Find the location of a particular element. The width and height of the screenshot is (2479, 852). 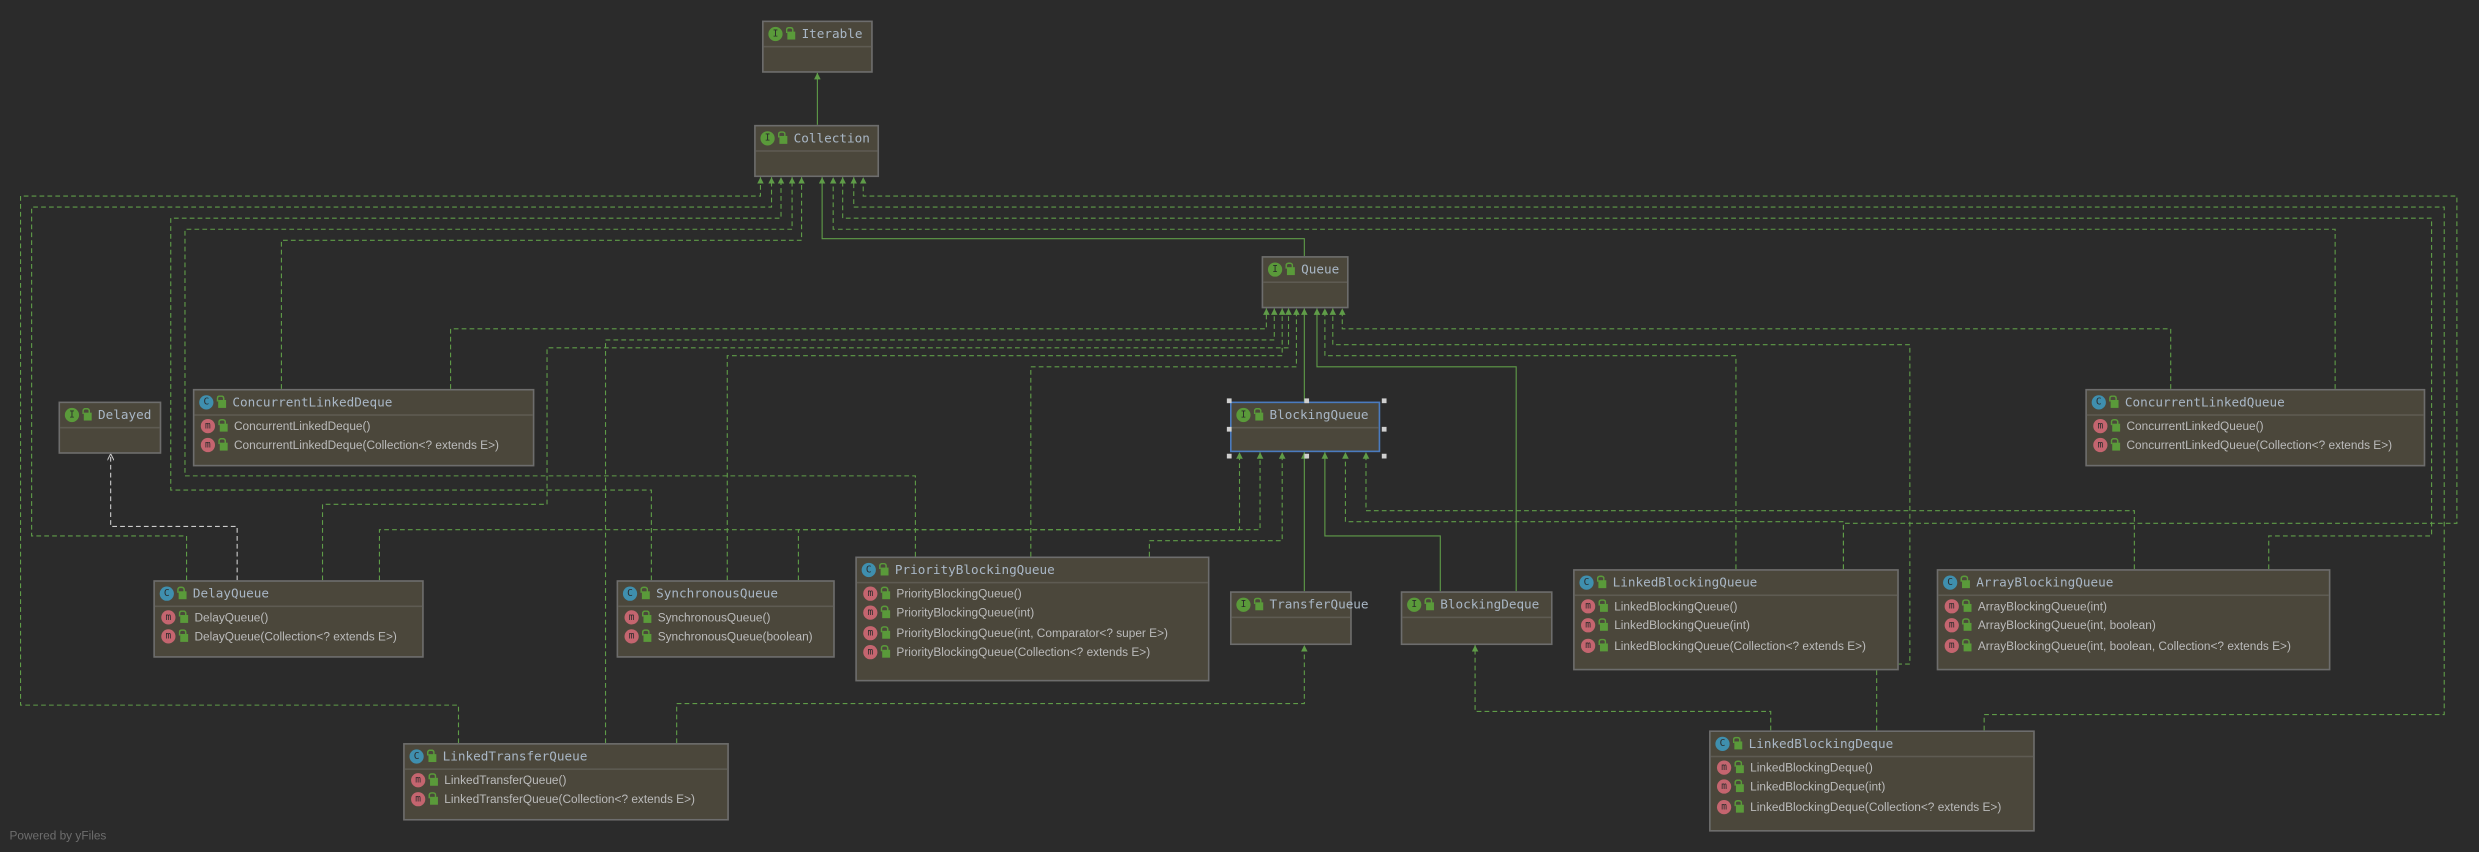

method-row: m SynchronousQueue(boolean) is located at coordinates (725, 637).